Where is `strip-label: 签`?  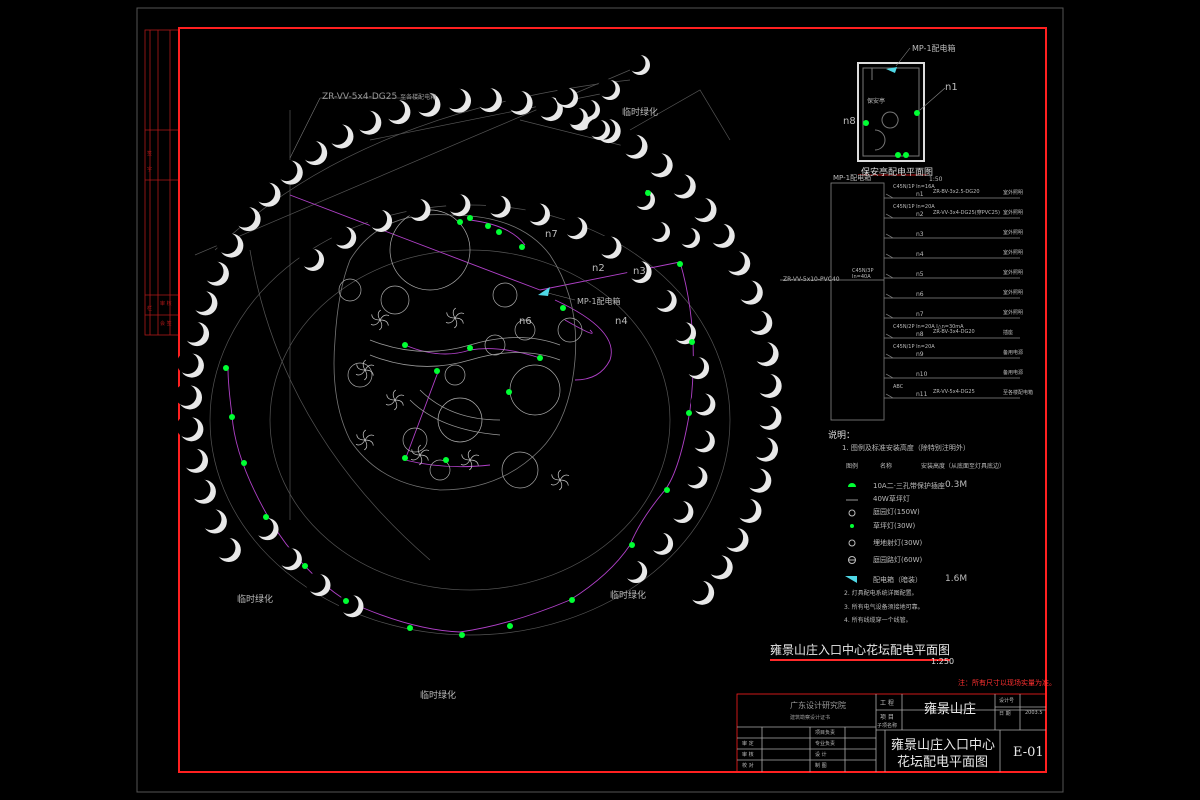 strip-label: 签 is located at coordinates (150, 154).